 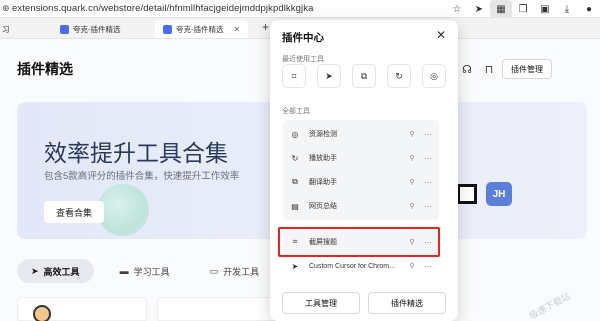 I want to click on category-tabs: ➤ 高效工具 ▬ 学习工具 ▭ 开发工具, so click(x=151, y=271).